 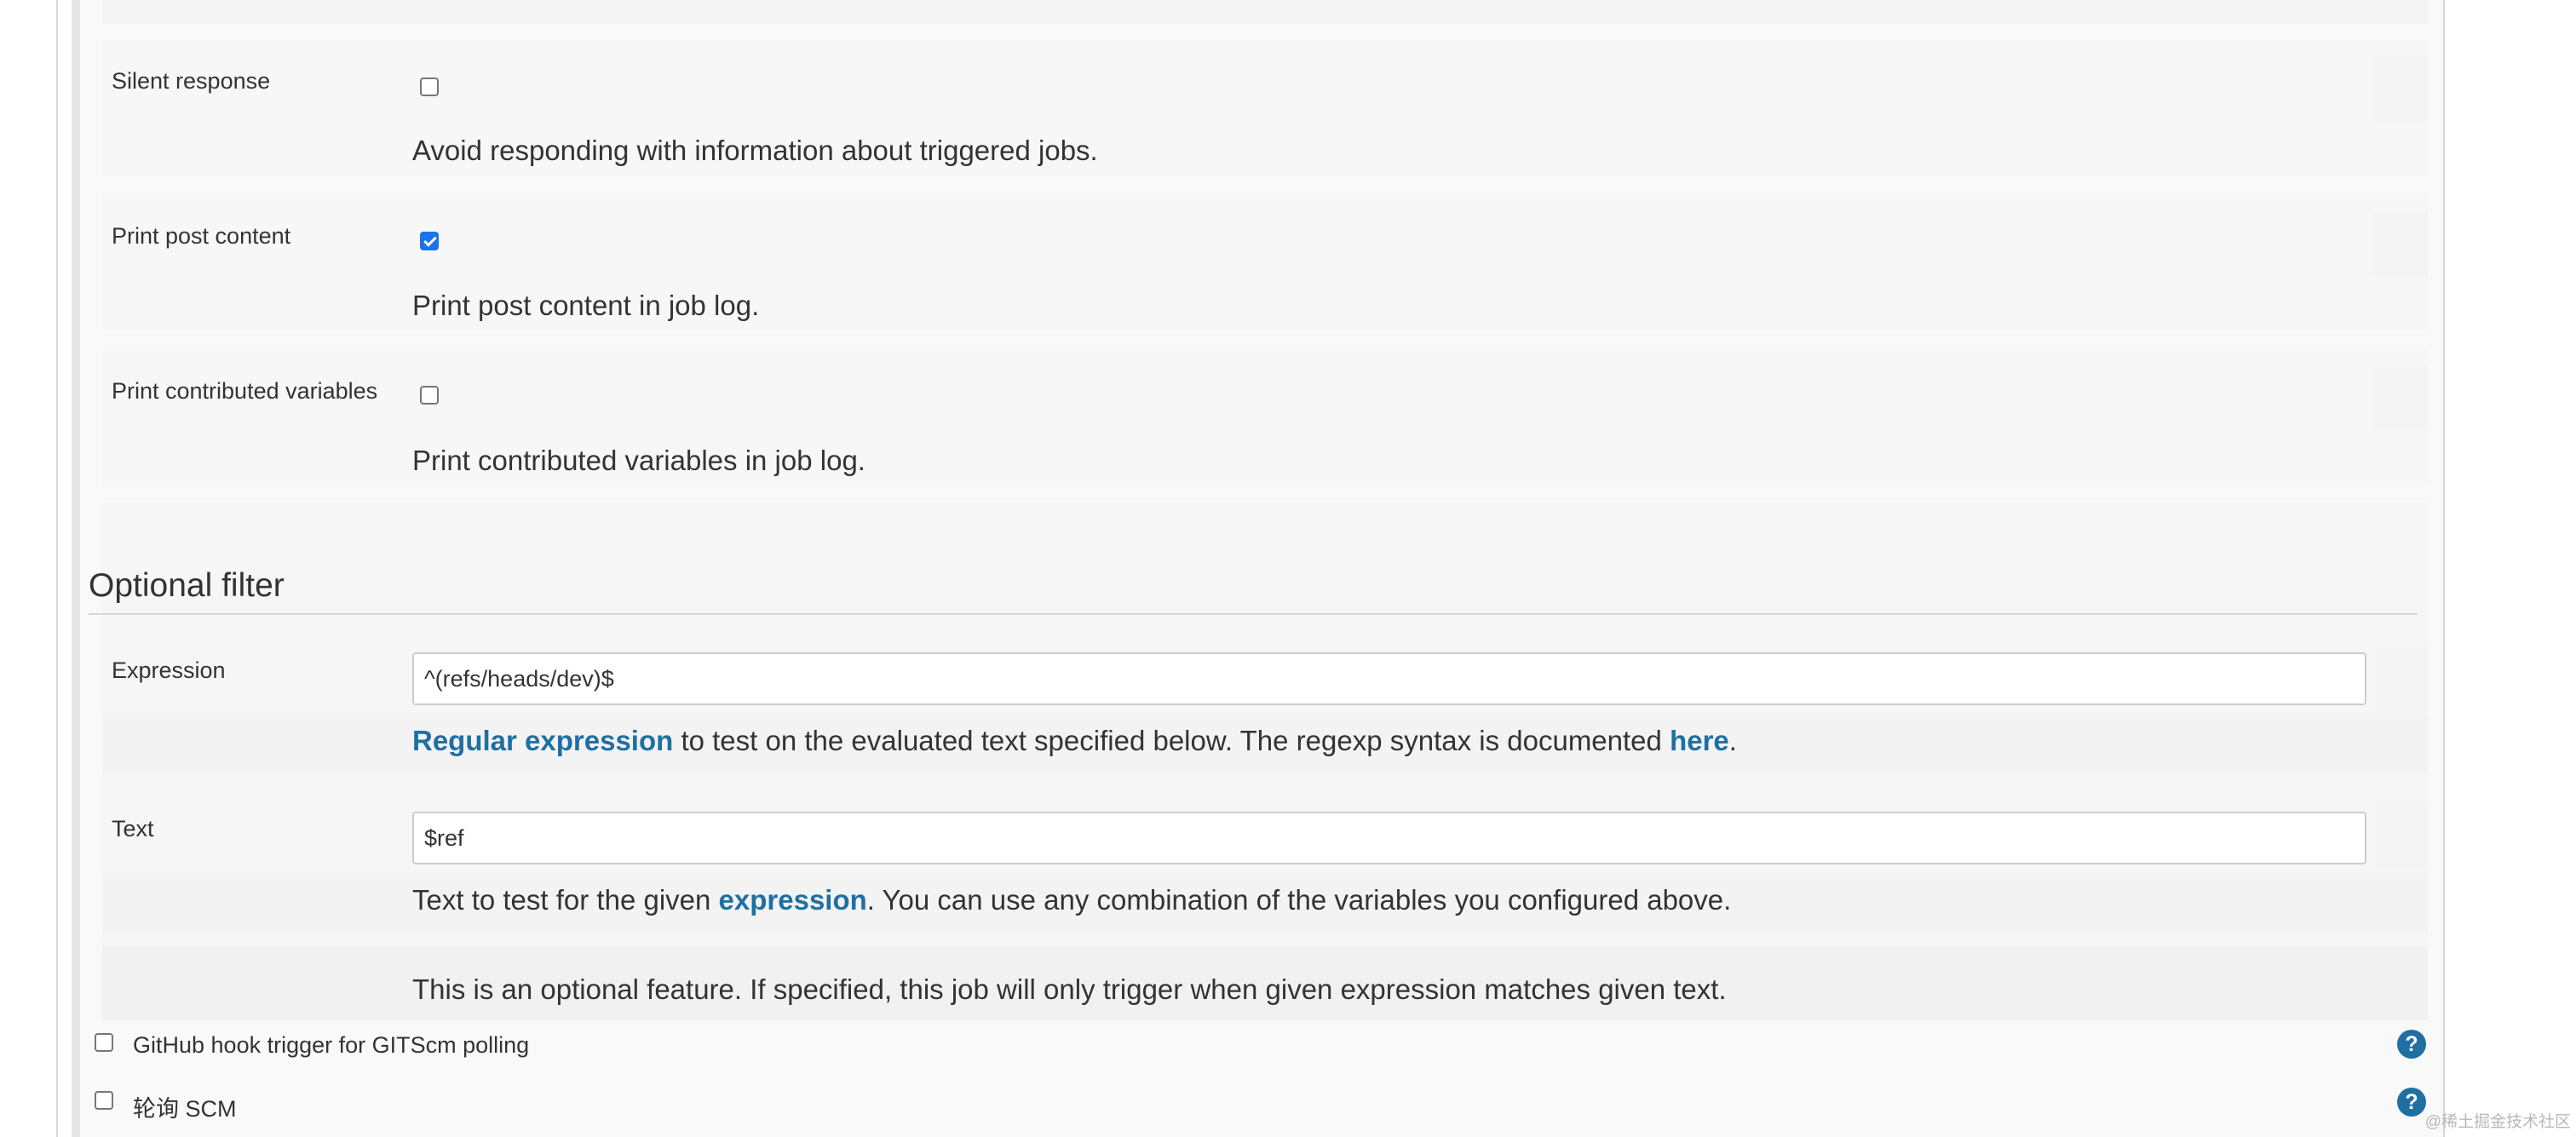 What do you see at coordinates (187, 585) in the screenshot?
I see `optional-filter-title: Optional filter` at bounding box center [187, 585].